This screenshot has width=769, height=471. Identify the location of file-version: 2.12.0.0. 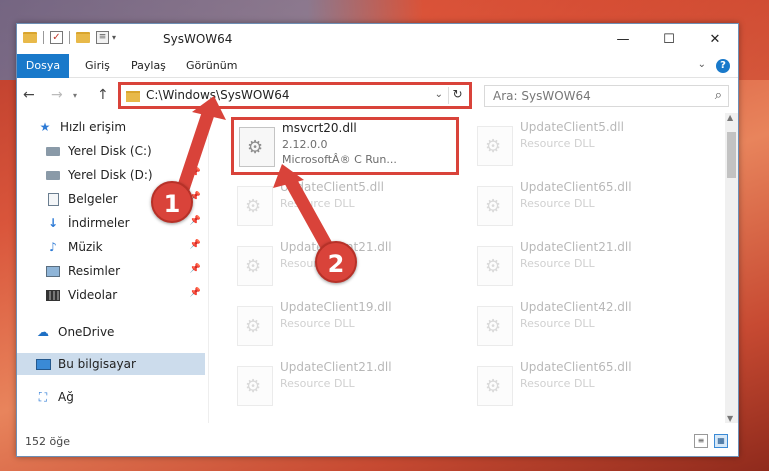
(305, 144).